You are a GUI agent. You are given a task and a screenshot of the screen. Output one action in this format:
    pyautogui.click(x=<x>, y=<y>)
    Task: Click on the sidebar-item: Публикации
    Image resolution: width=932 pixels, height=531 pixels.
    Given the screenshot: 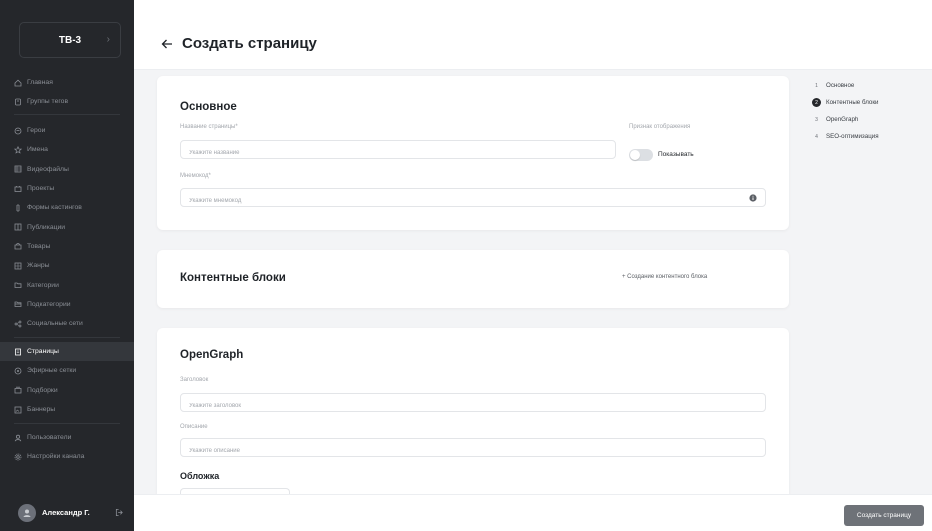 What is the action you would take?
    pyautogui.click(x=67, y=226)
    